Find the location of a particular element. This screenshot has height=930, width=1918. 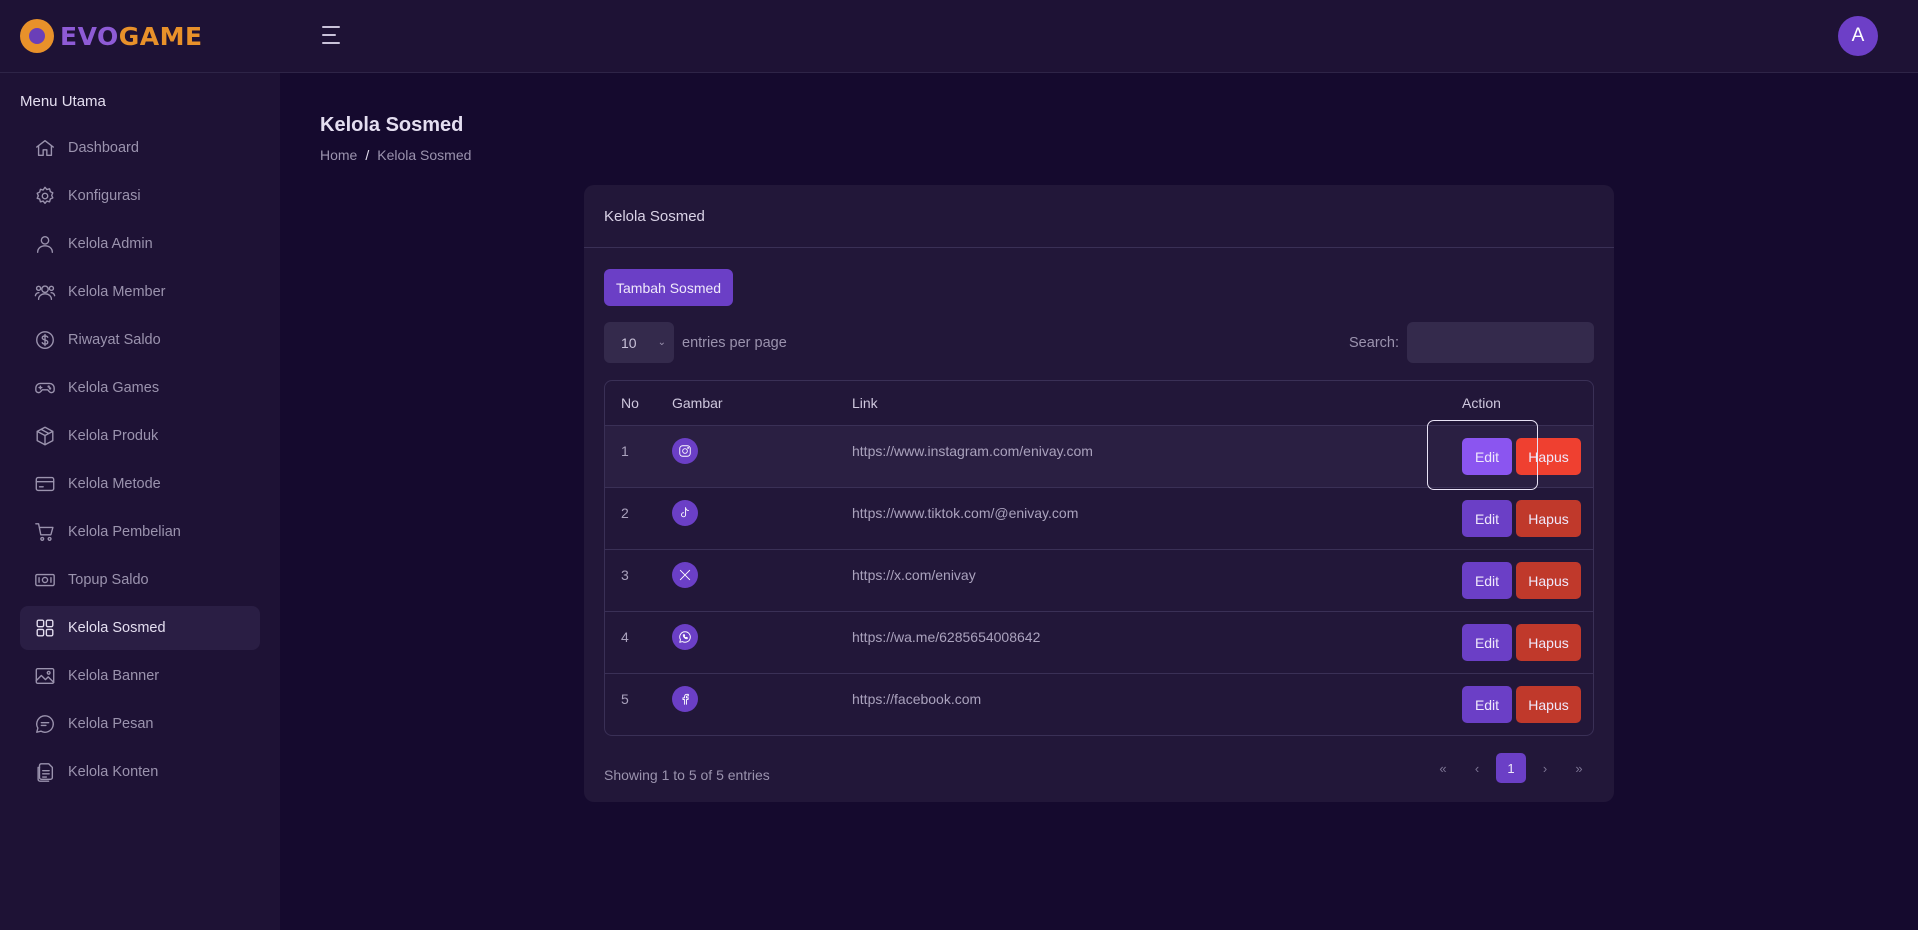

breadcrumb: Home / Kelola Sosmed is located at coordinates (395, 155).